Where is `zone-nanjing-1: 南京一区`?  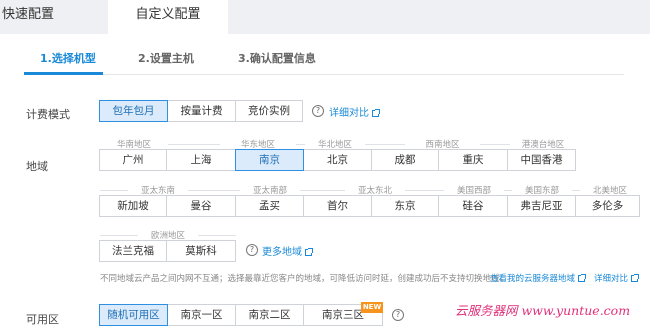
zone-nanjing-1: 南京一区 is located at coordinates (201, 315).